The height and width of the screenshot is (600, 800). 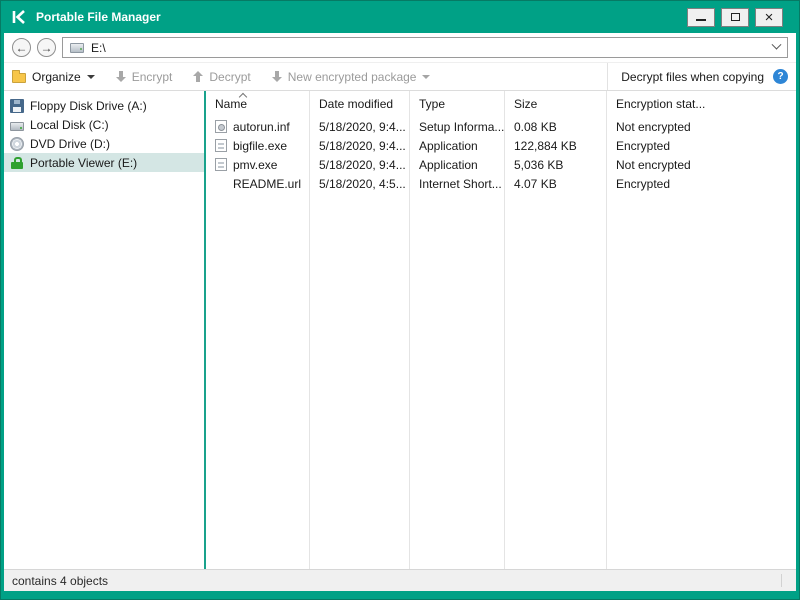 I want to click on file-row-name: bigfile.exe, so click(x=258, y=145).